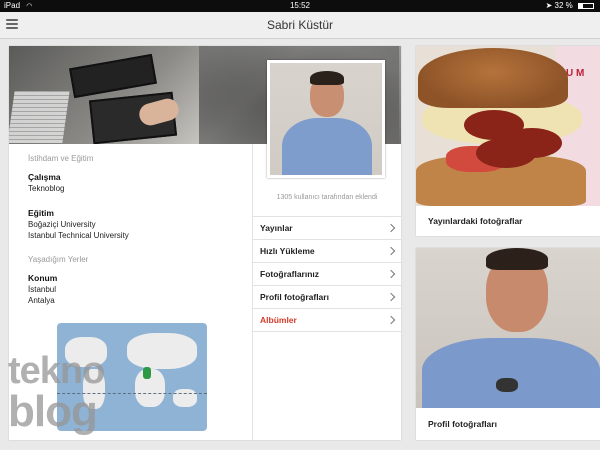  I want to click on nav-item-your-photos: Fotoğraflarınız, so click(327, 274).